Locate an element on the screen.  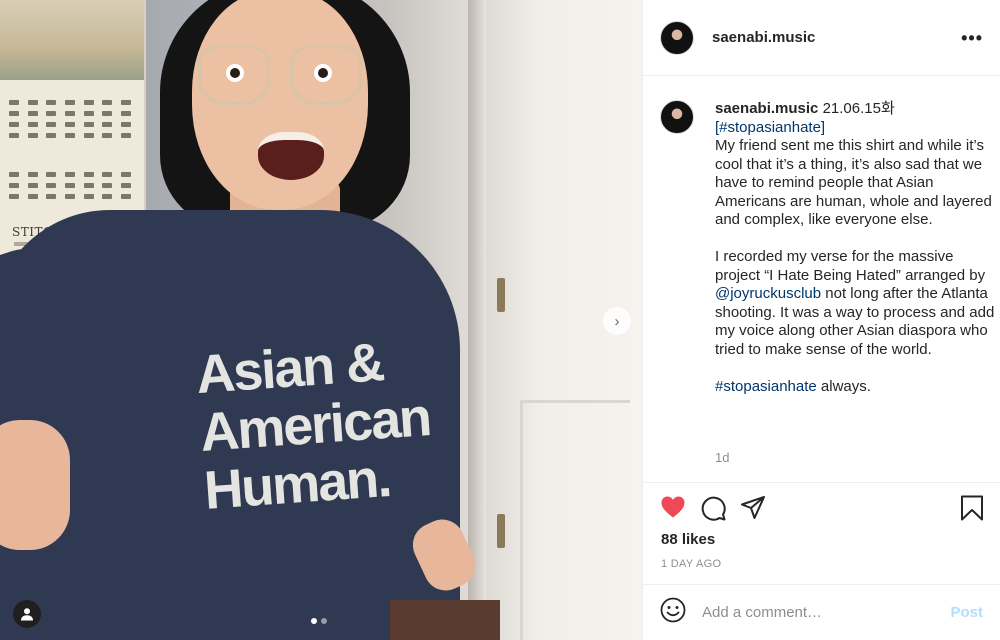
tagged-users-button is located at coordinates (27, 614).